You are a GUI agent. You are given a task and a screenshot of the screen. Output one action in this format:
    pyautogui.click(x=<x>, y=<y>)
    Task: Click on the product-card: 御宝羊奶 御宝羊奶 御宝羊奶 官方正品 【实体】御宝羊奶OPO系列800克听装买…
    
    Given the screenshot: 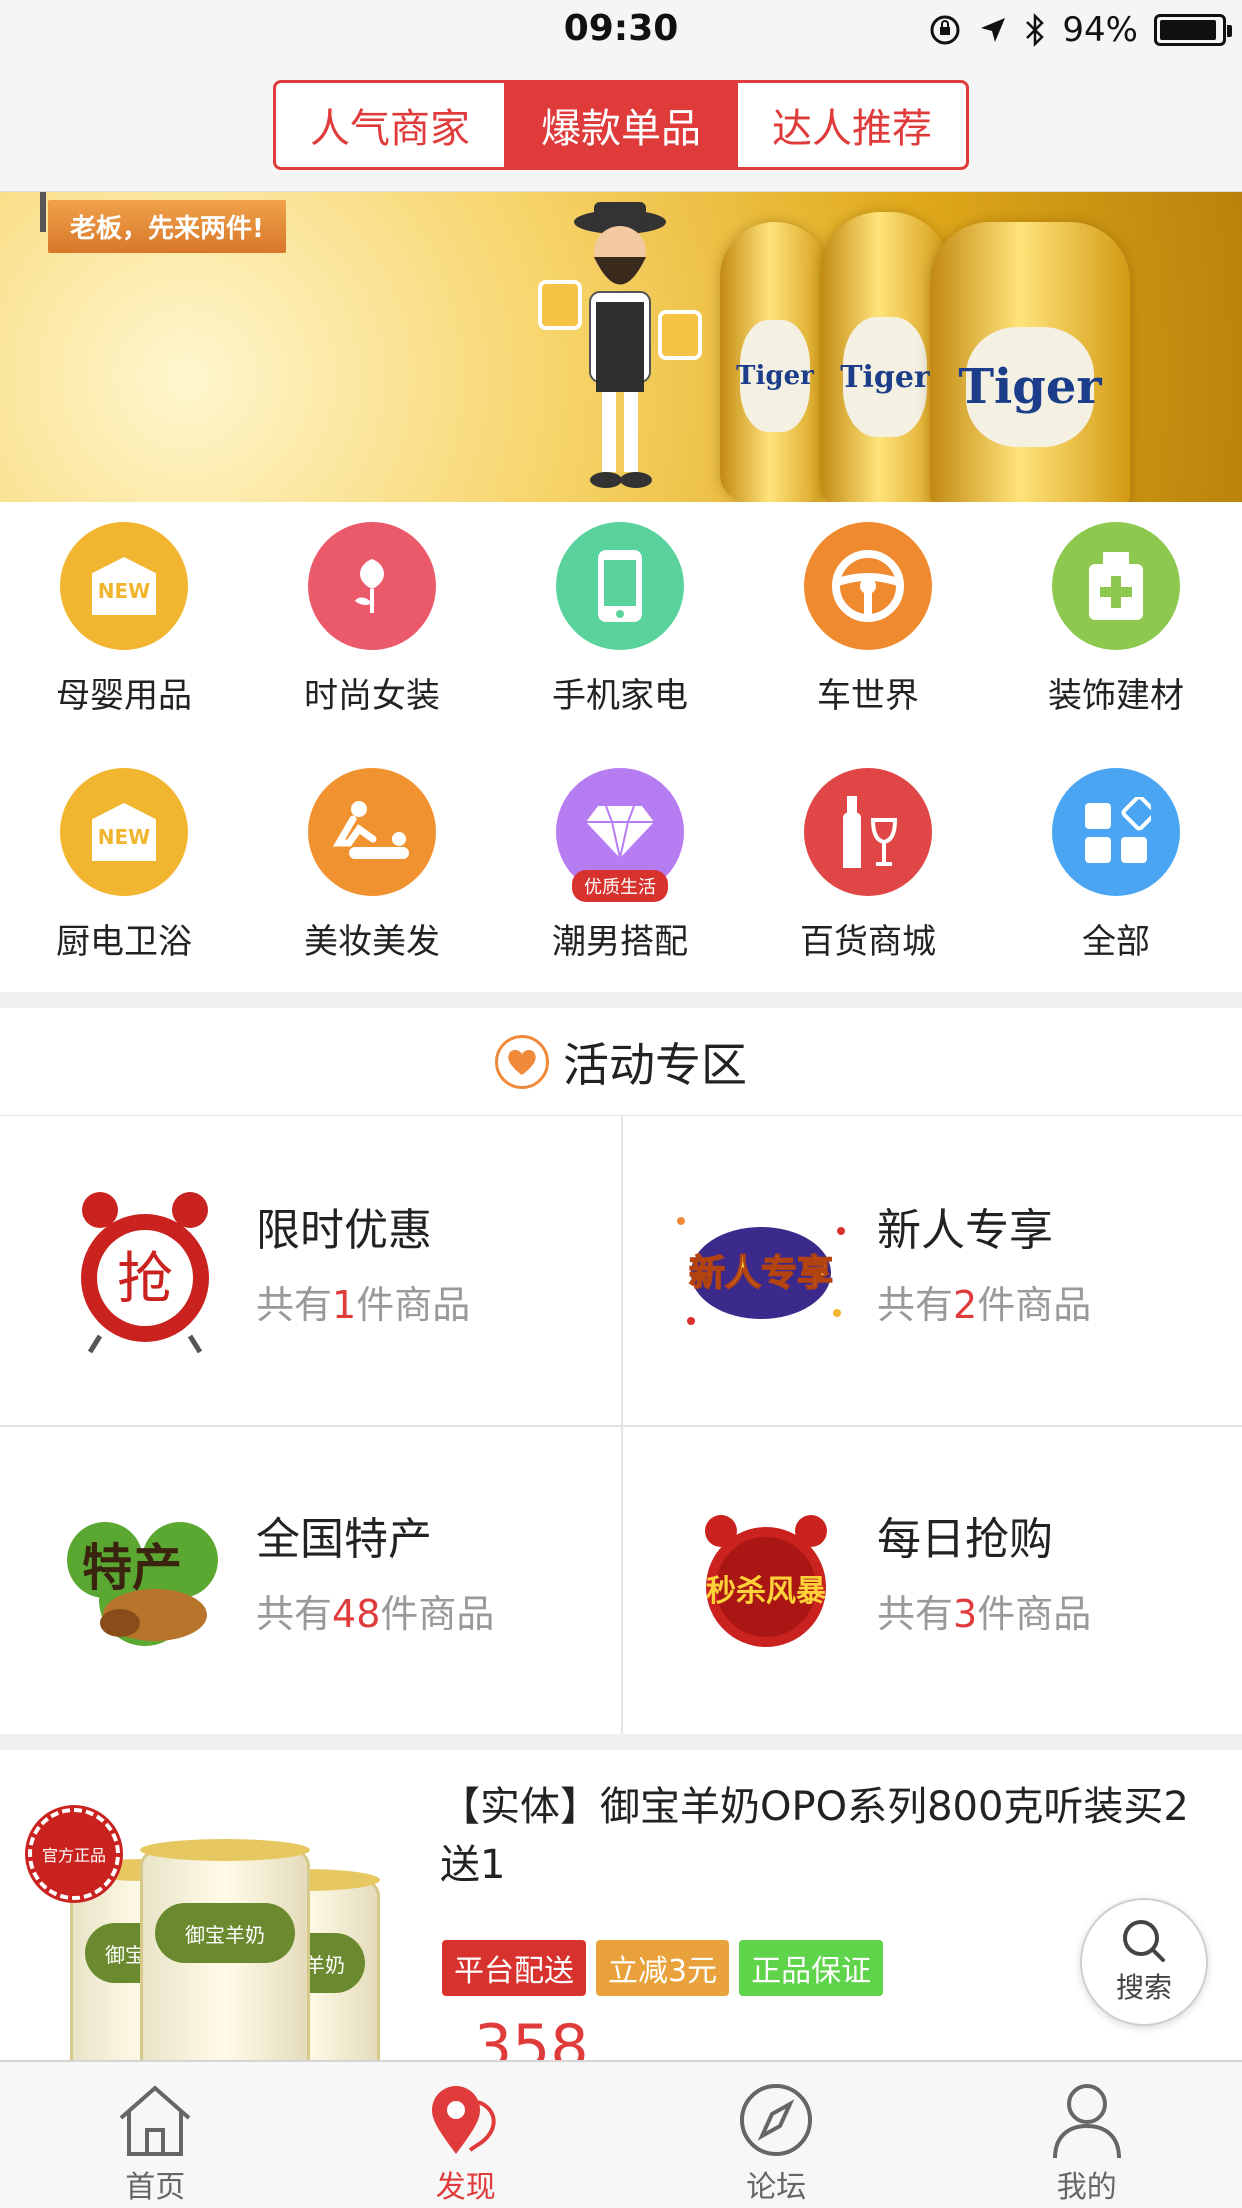 What is the action you would take?
    pyautogui.click(x=621, y=1905)
    